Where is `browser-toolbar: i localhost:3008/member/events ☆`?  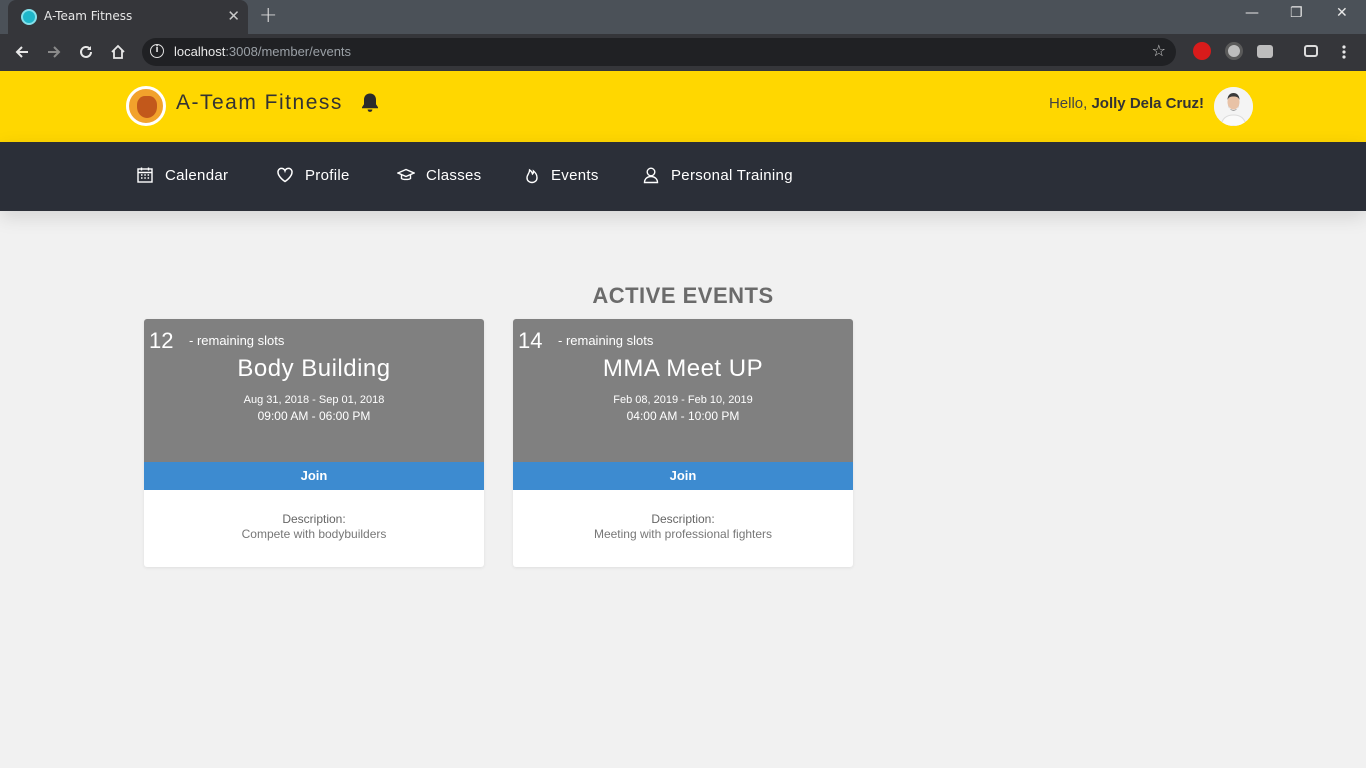
browser-toolbar: i localhost:3008/member/events ☆ is located at coordinates (683, 52).